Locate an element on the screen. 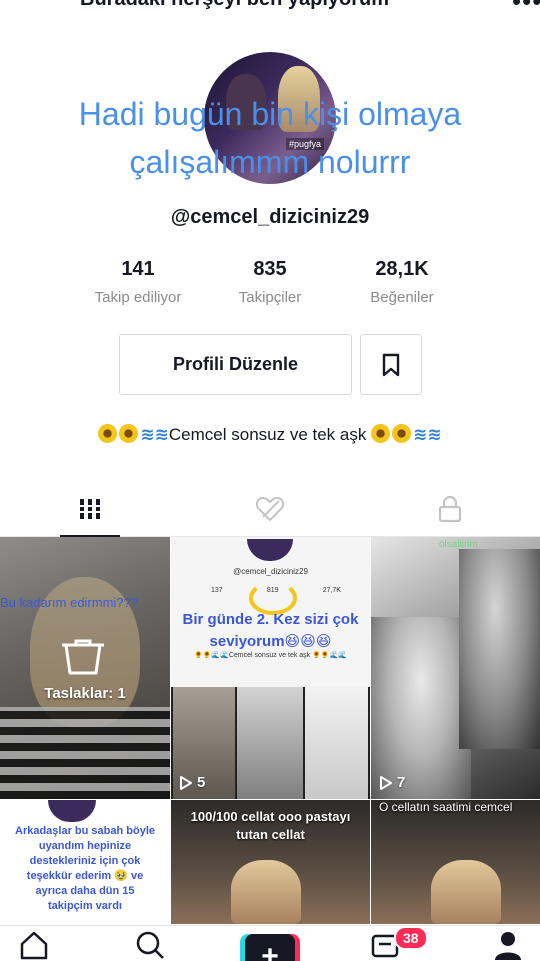  profile-tabs is located at coordinates (270, 509).